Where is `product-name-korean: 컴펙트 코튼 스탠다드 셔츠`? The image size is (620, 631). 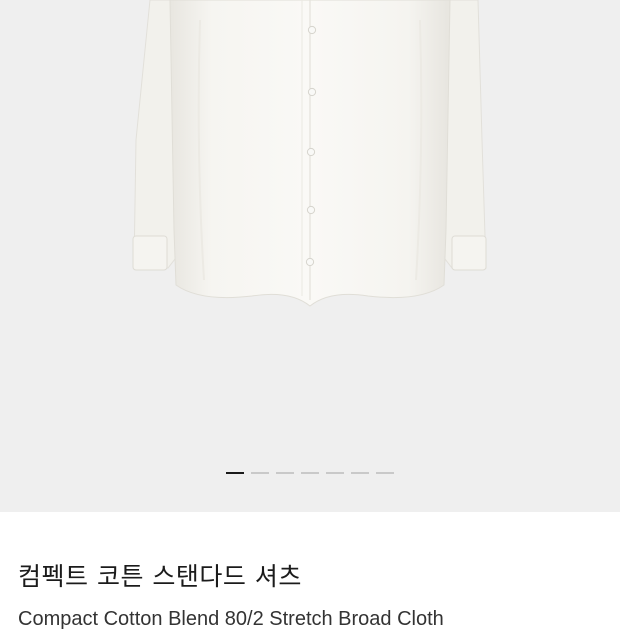 product-name-korean: 컴펙트 코튼 스탠다드 셔츠 is located at coordinates (160, 576).